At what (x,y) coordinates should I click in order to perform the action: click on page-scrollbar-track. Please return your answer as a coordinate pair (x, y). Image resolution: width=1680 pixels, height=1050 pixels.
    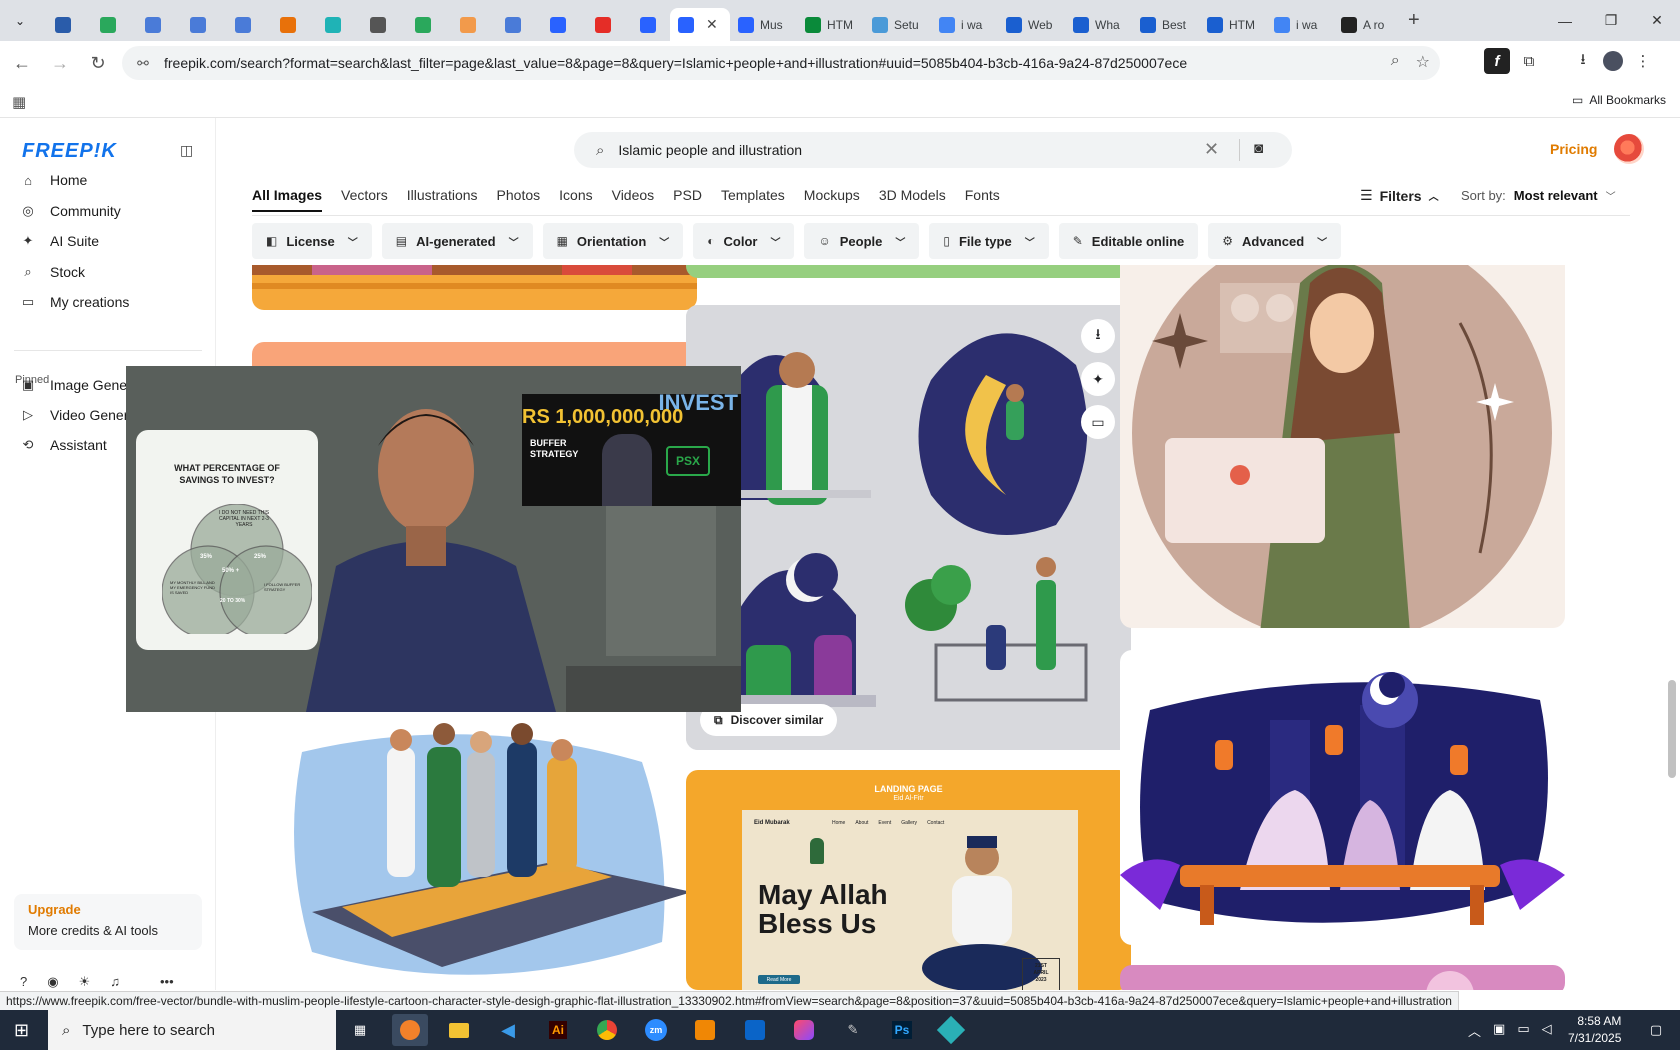
    Looking at the image, I should click on (1672, 554).